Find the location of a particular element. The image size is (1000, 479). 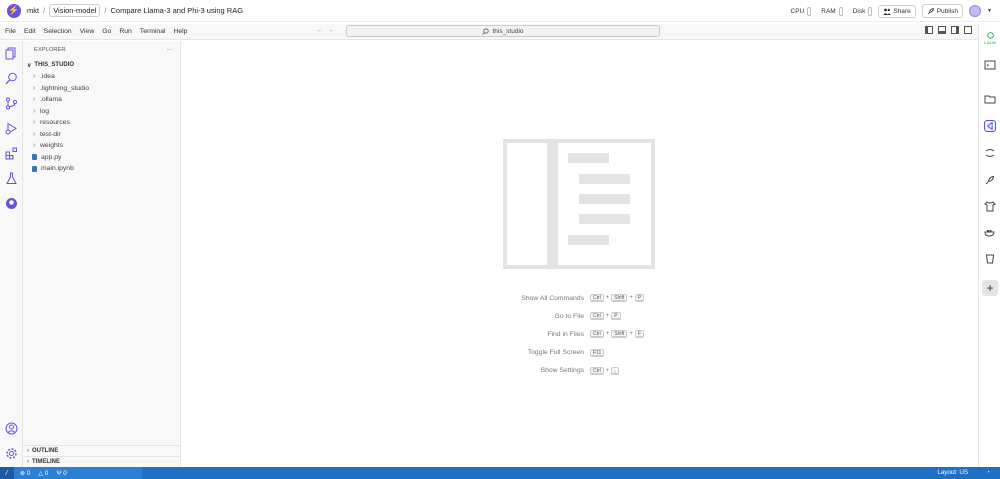

storage-bucket-icon is located at coordinates (990, 259).